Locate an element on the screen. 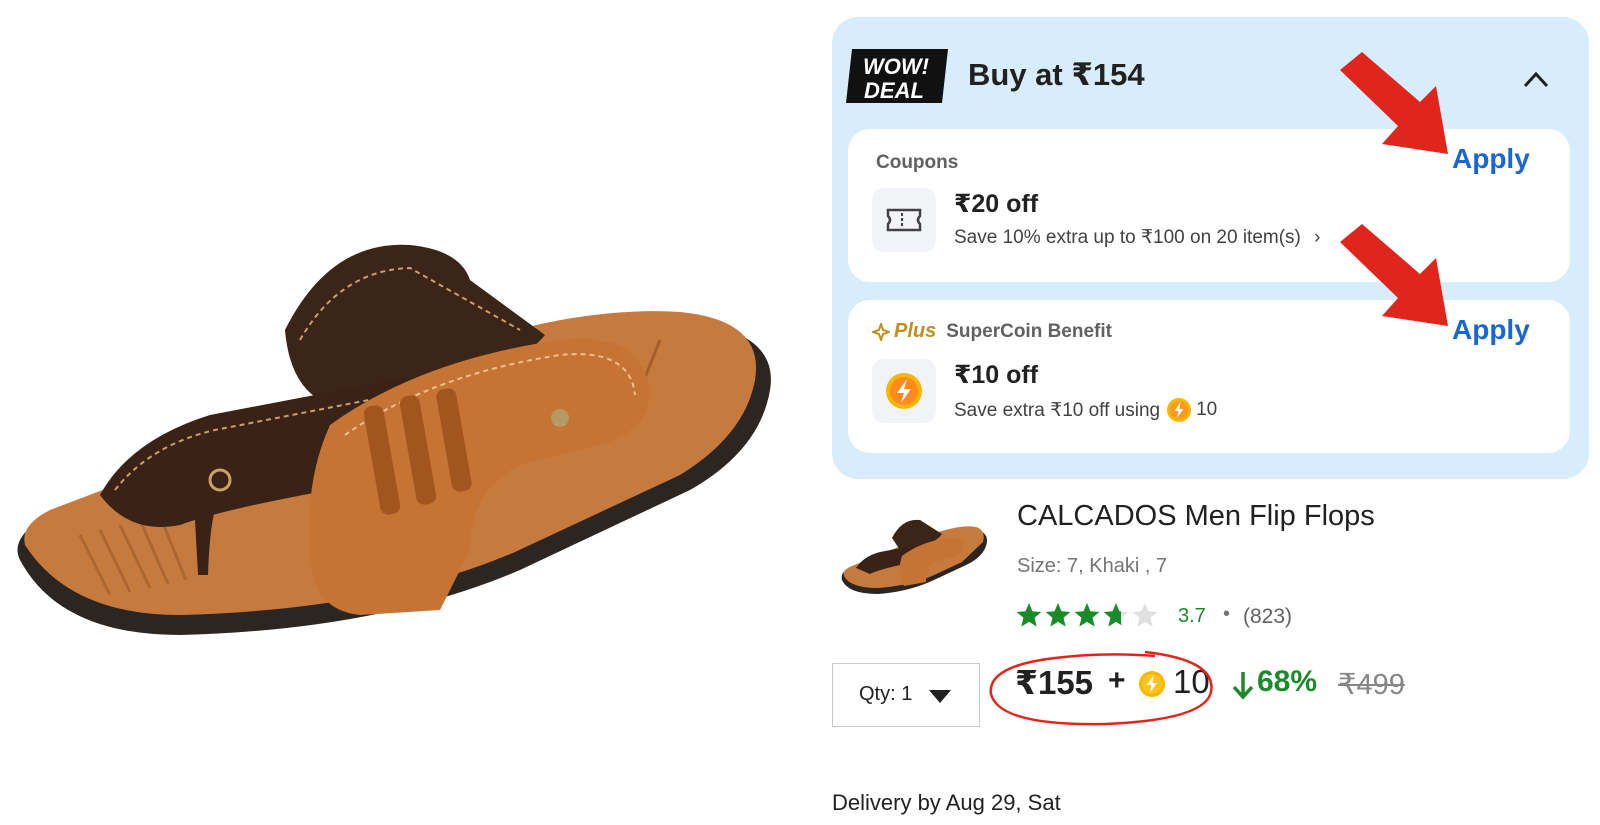 Image resolution: width=1600 pixels, height=825 pixels. quantity-selector: Qty: 1 is located at coordinates (906, 695).